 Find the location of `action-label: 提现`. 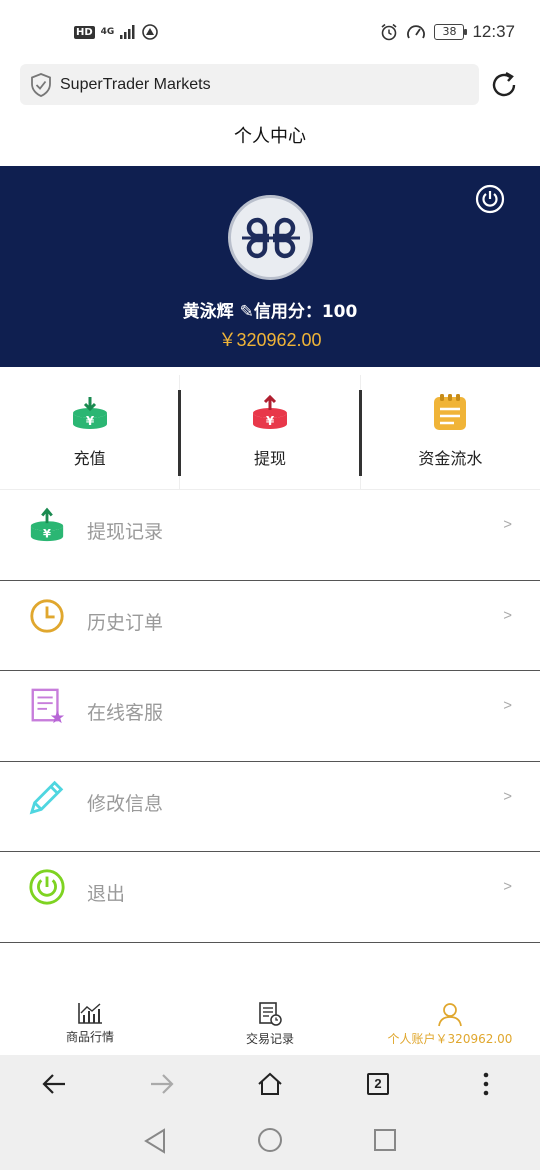

action-label: 提现 is located at coordinates (269, 458).